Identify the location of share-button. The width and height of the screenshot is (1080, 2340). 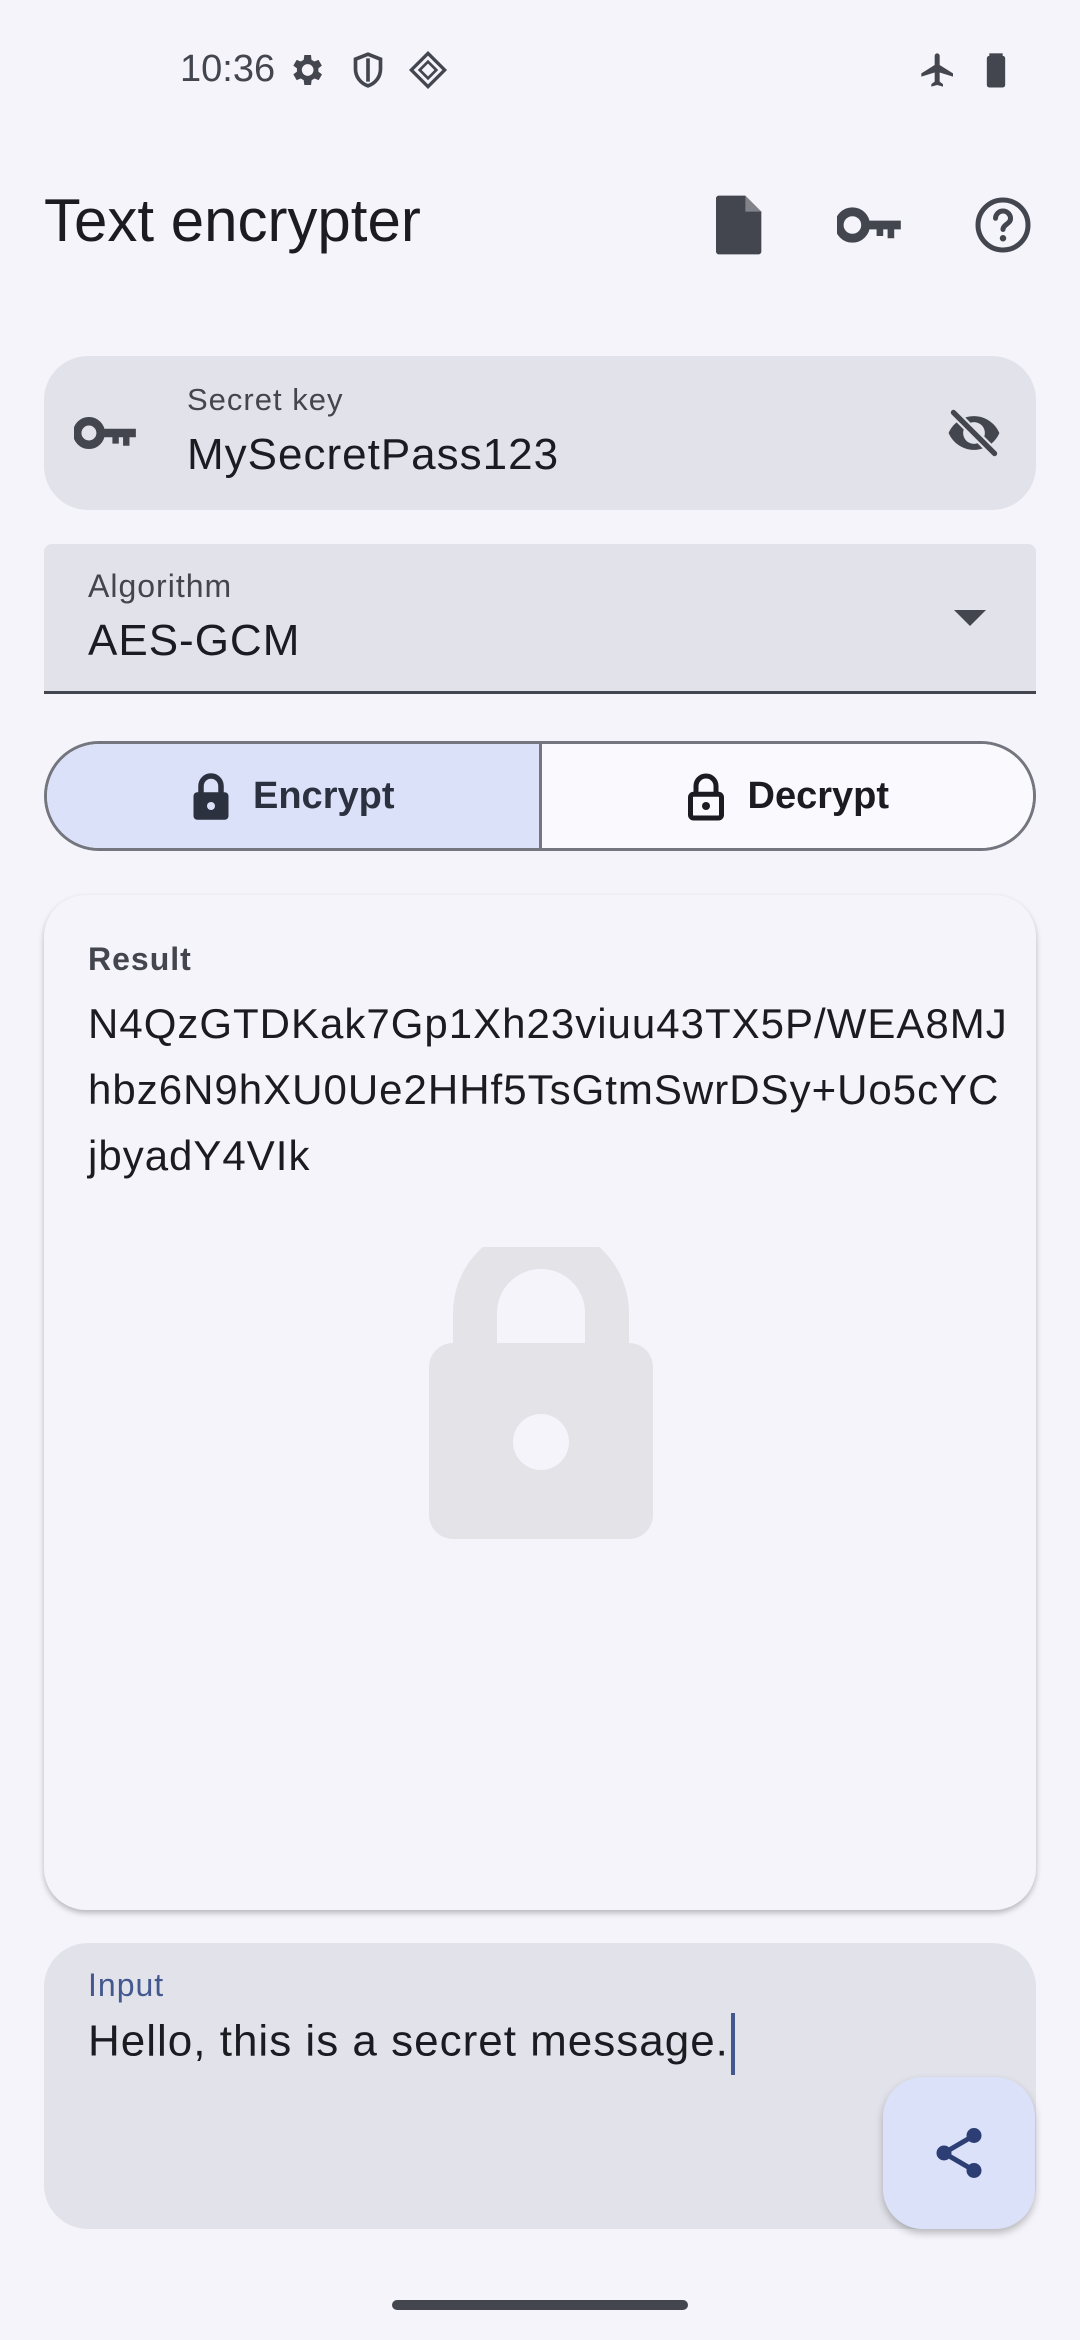
(959, 2153).